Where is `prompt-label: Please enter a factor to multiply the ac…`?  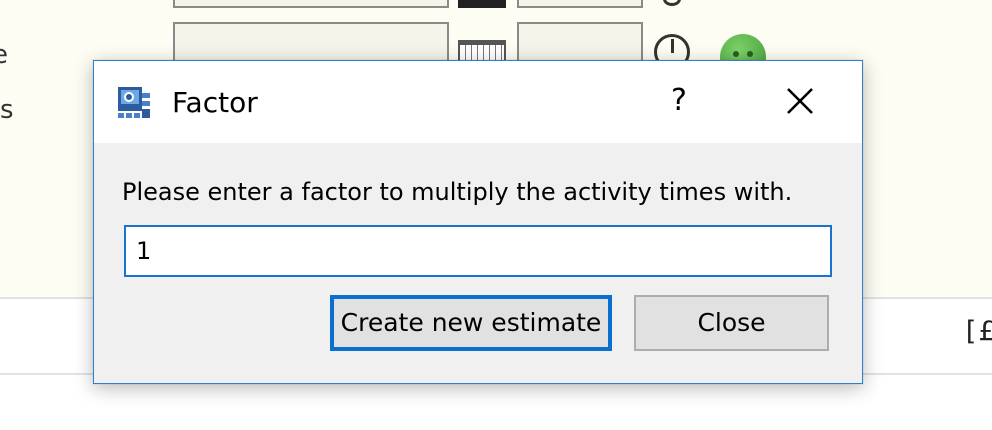 prompt-label: Please enter a factor to multiply the ac… is located at coordinates (457, 192).